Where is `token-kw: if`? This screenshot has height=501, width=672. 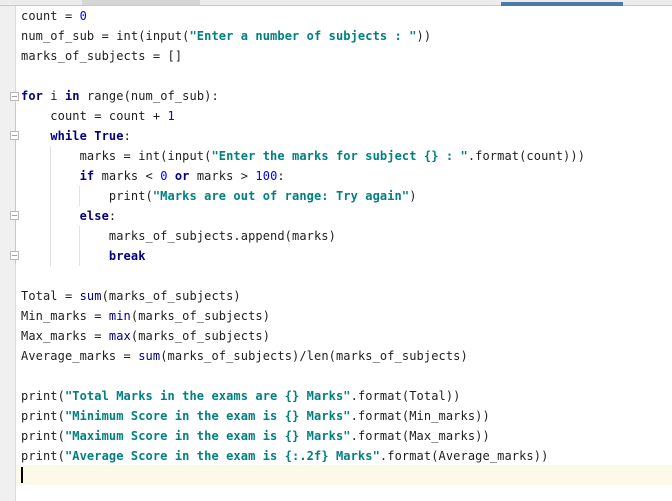 token-kw: if is located at coordinates (87, 176).